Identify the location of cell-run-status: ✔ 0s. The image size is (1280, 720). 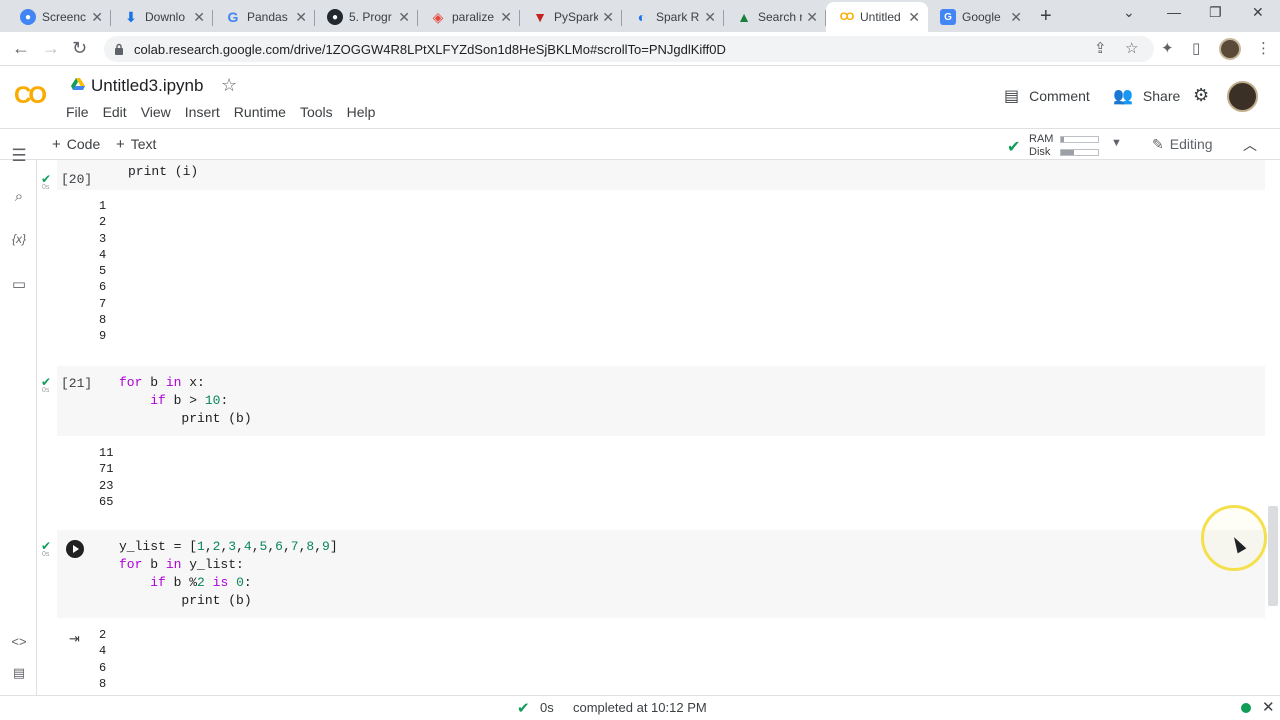
(46, 384).